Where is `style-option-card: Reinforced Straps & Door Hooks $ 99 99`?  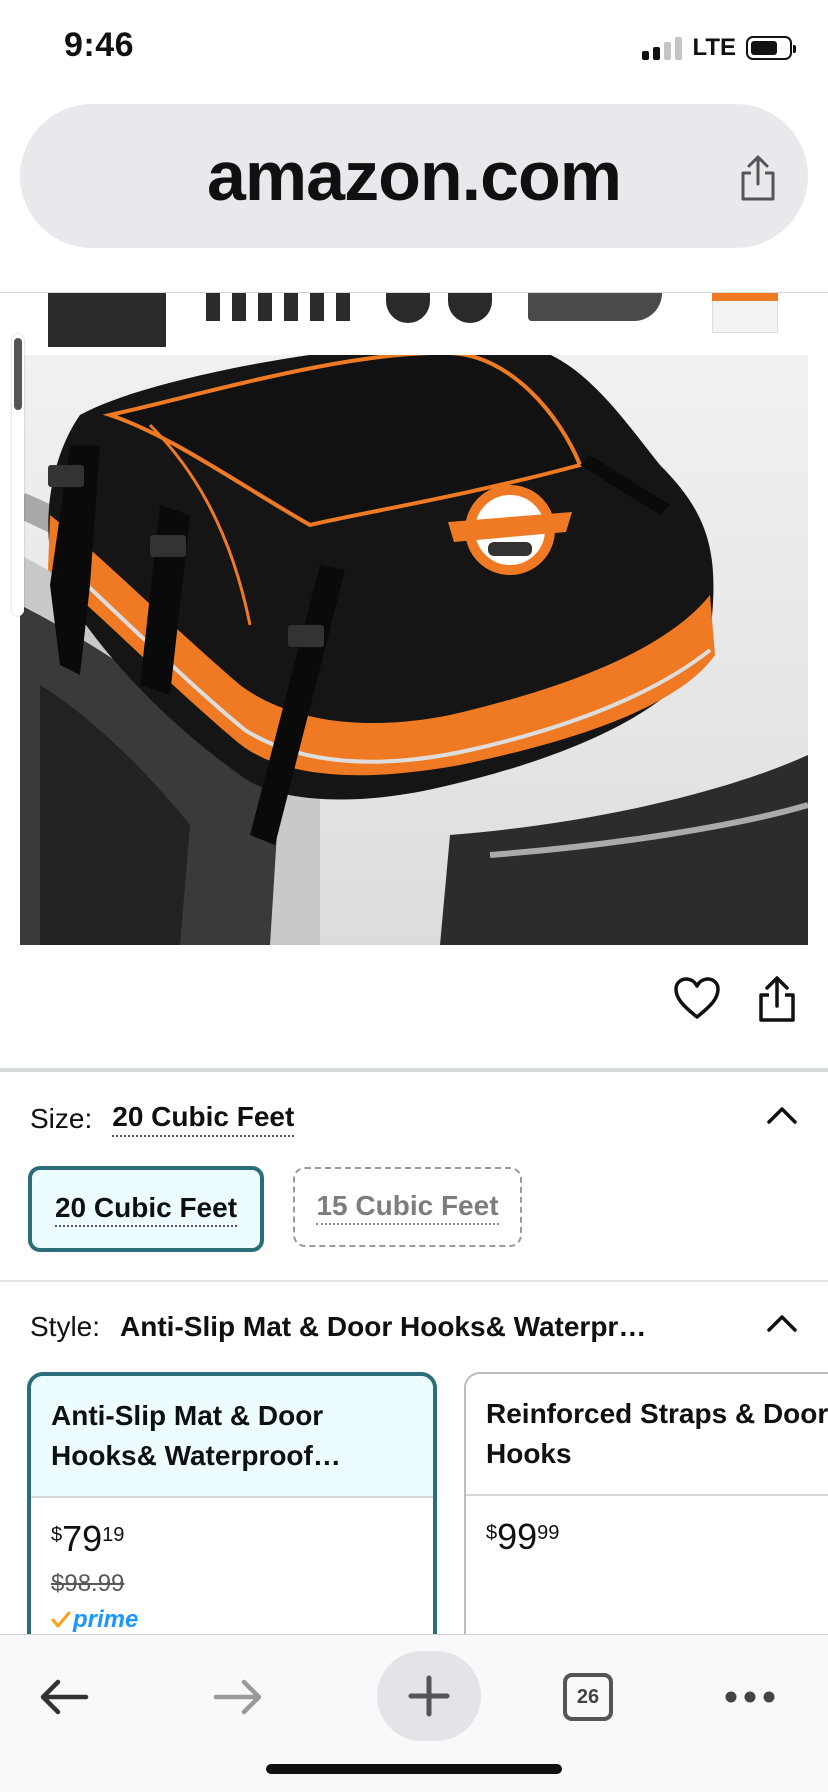
style-option-card: Reinforced Straps & Door Hooks $ 99 99 is located at coordinates (646, 1522).